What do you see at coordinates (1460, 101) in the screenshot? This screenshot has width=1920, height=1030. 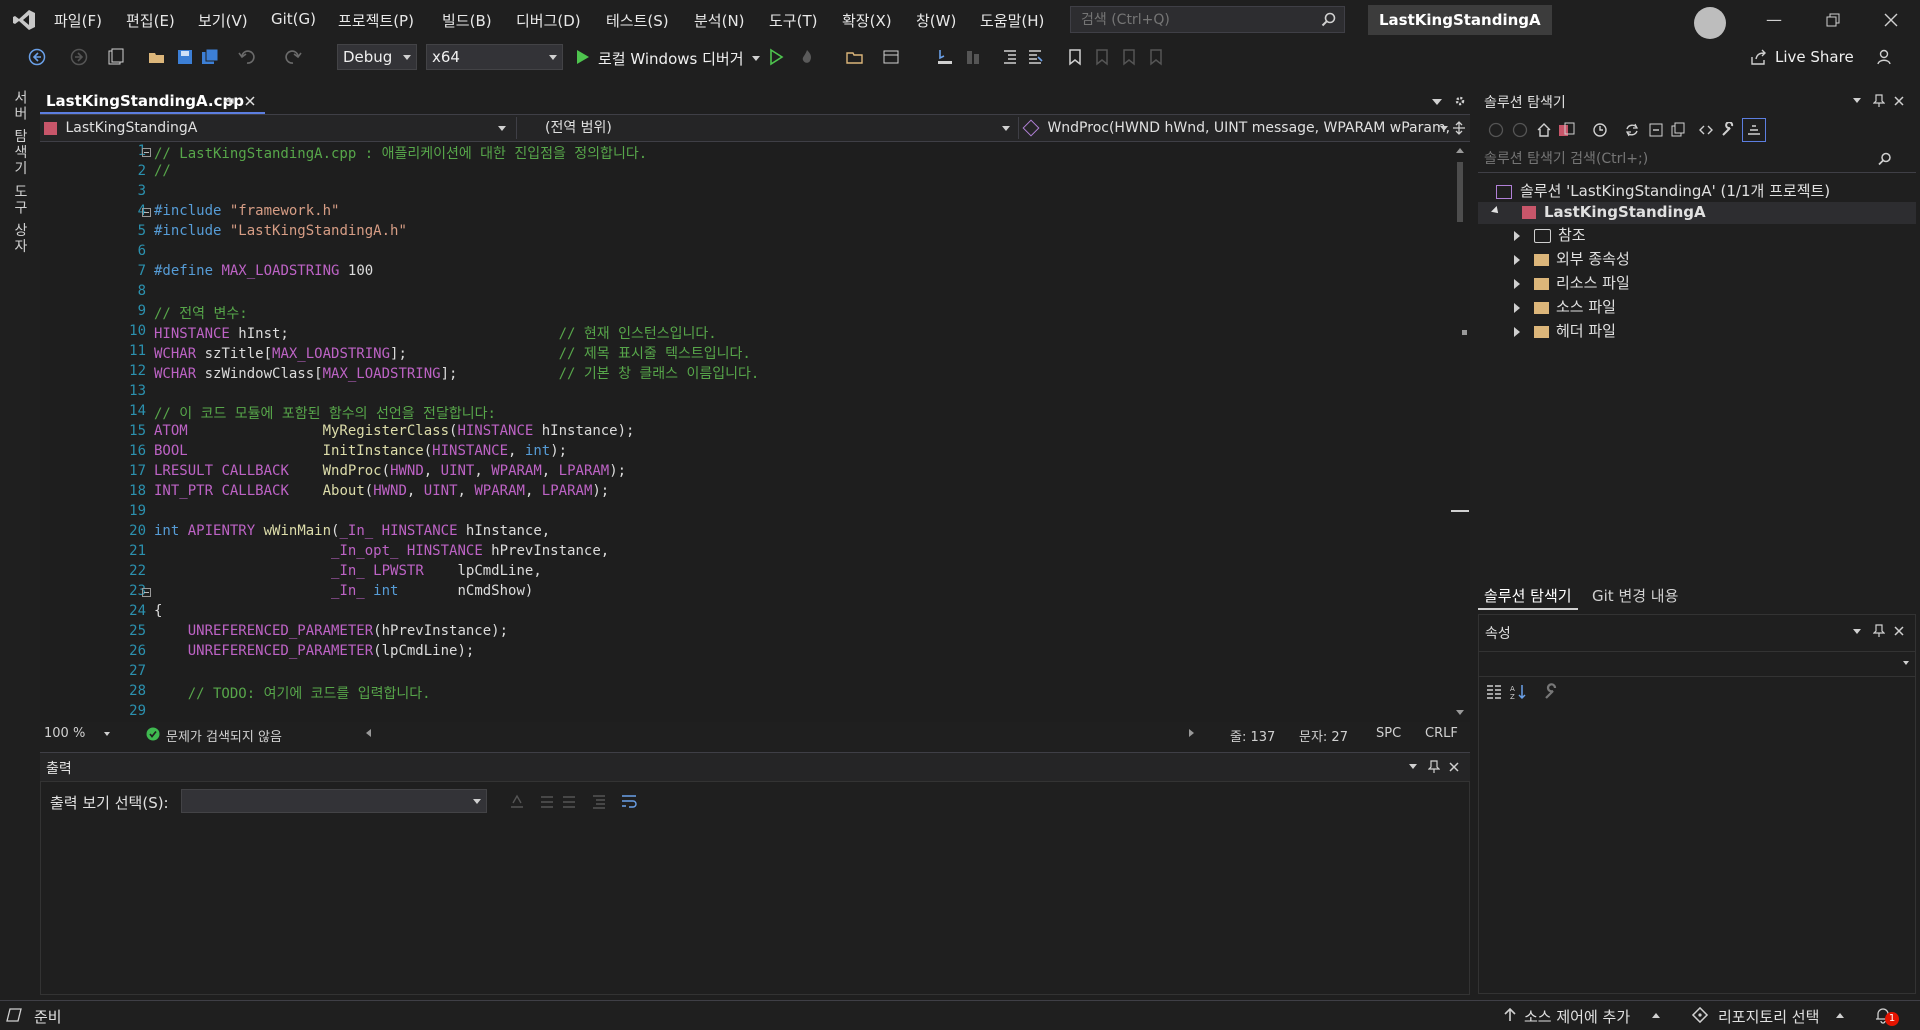 I see `settings-gear-icon` at bounding box center [1460, 101].